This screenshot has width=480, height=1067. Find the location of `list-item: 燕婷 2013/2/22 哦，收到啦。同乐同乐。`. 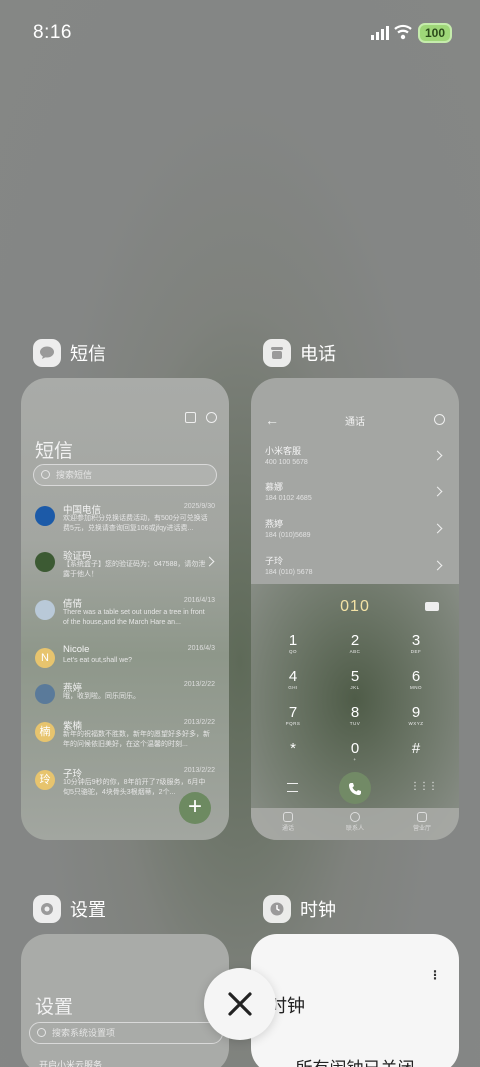

list-item: 燕婷 2013/2/22 哦，收到啦。同乐同乐。 is located at coordinates (127, 698).